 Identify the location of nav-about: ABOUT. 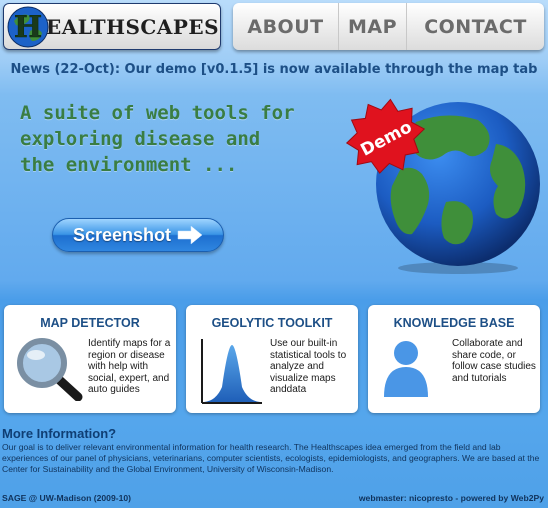
(286, 26).